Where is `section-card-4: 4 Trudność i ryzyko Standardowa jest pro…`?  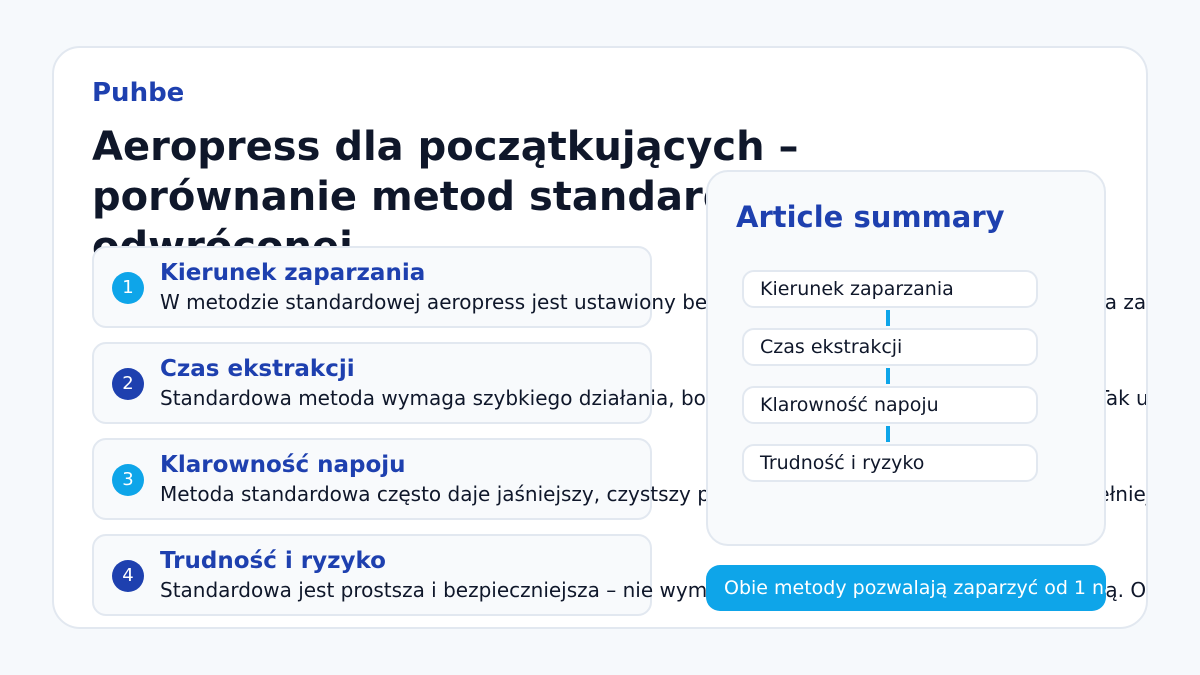
section-card-4: 4 Trudność i ryzyko Standardowa jest pro… is located at coordinates (619, 575).